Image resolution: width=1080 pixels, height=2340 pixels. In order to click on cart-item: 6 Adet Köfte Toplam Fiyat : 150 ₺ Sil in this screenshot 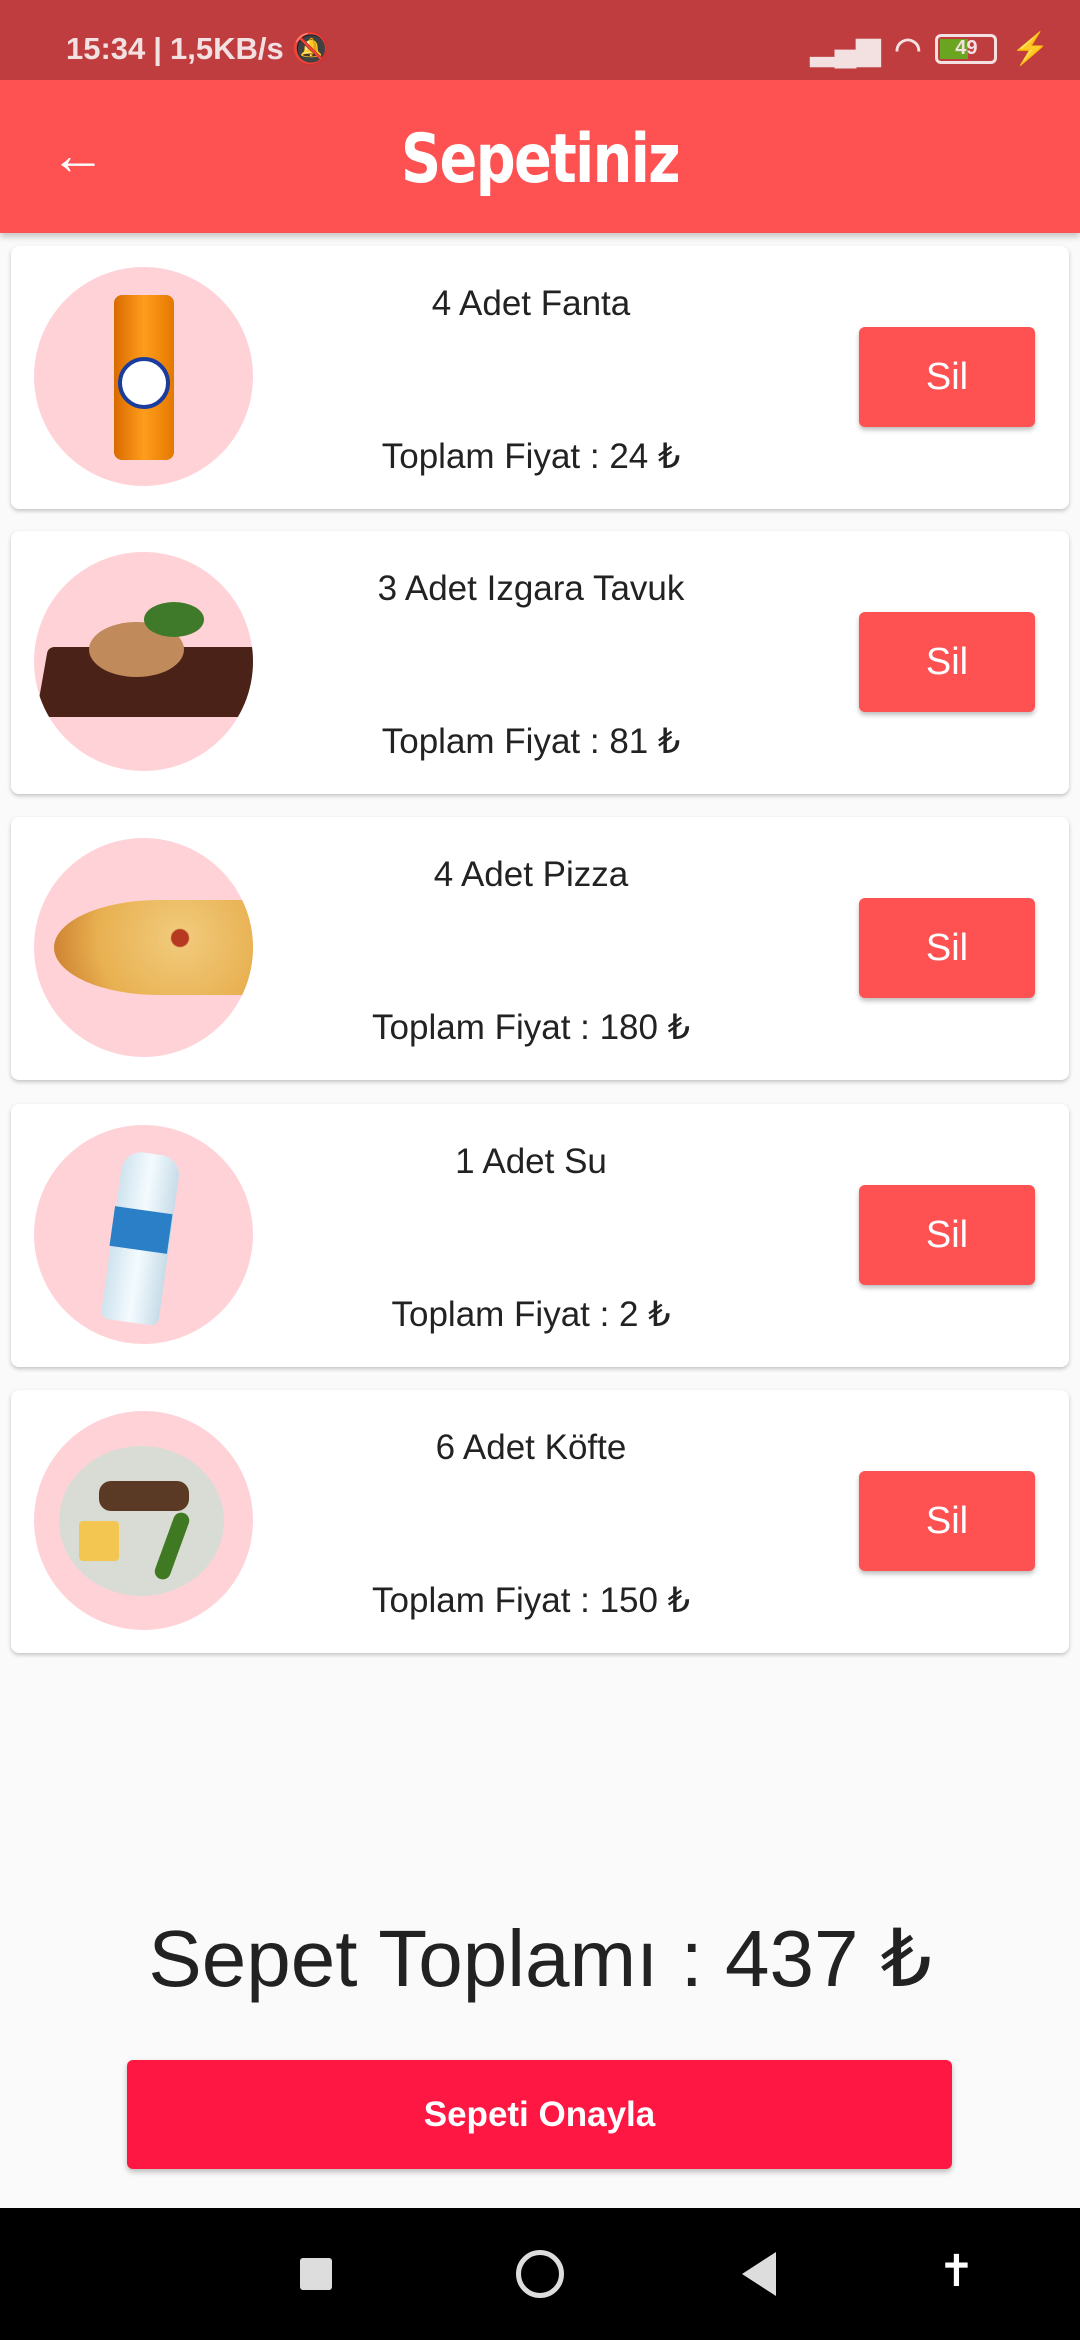, I will do `click(540, 1521)`.